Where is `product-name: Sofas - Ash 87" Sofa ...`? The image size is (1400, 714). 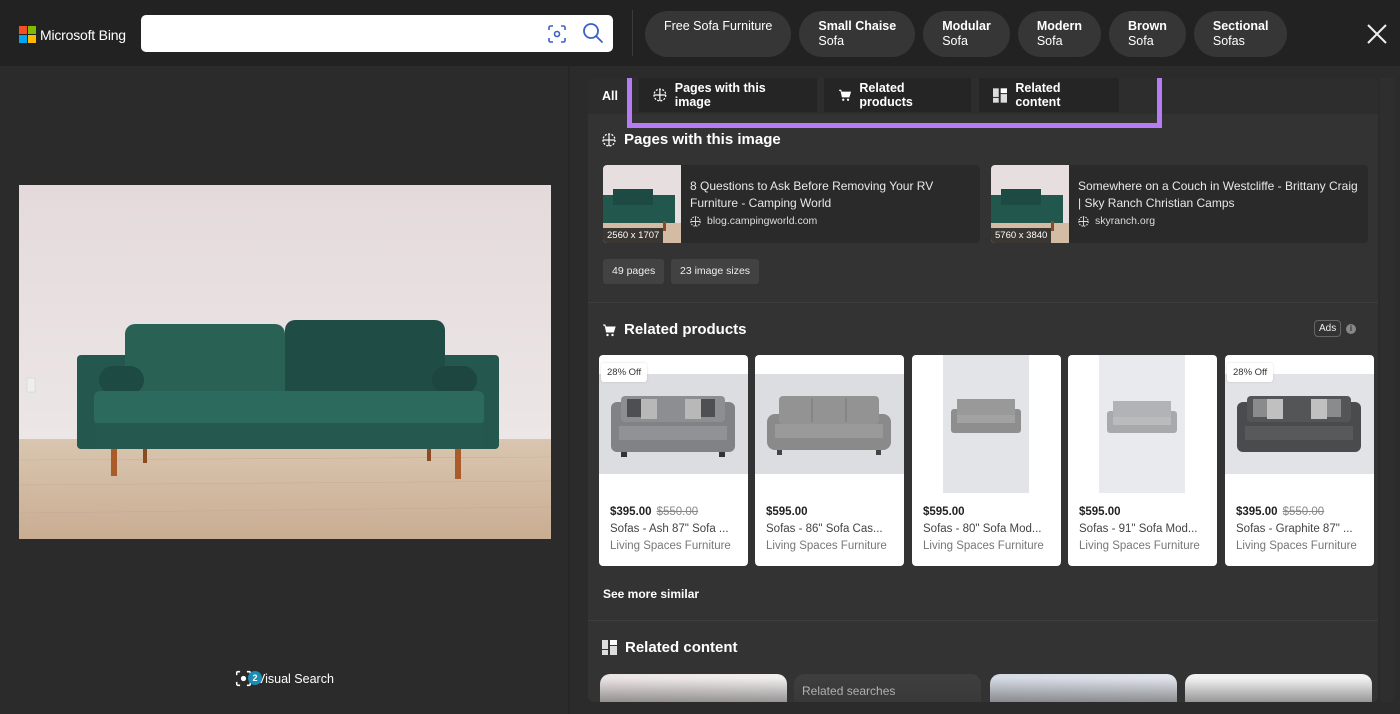
product-name: Sofas - Ash 87" Sofa ... is located at coordinates (669, 529).